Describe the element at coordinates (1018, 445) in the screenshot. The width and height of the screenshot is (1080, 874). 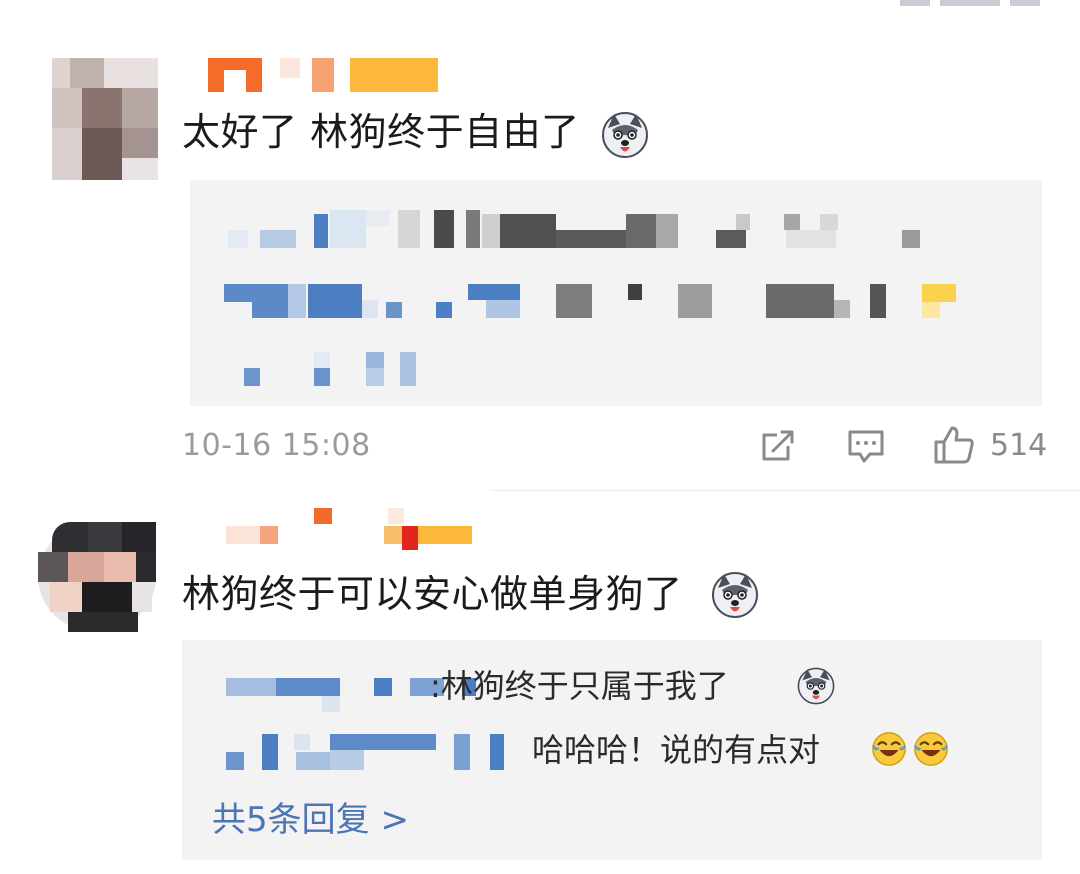
I see `like-count: 514` at that location.